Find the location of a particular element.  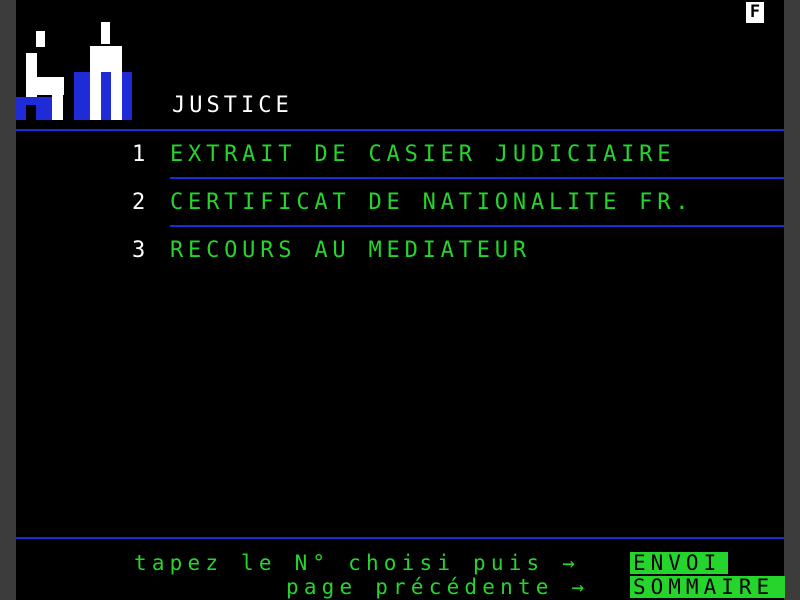

envoi-key: ENVOI is located at coordinates (679, 563).